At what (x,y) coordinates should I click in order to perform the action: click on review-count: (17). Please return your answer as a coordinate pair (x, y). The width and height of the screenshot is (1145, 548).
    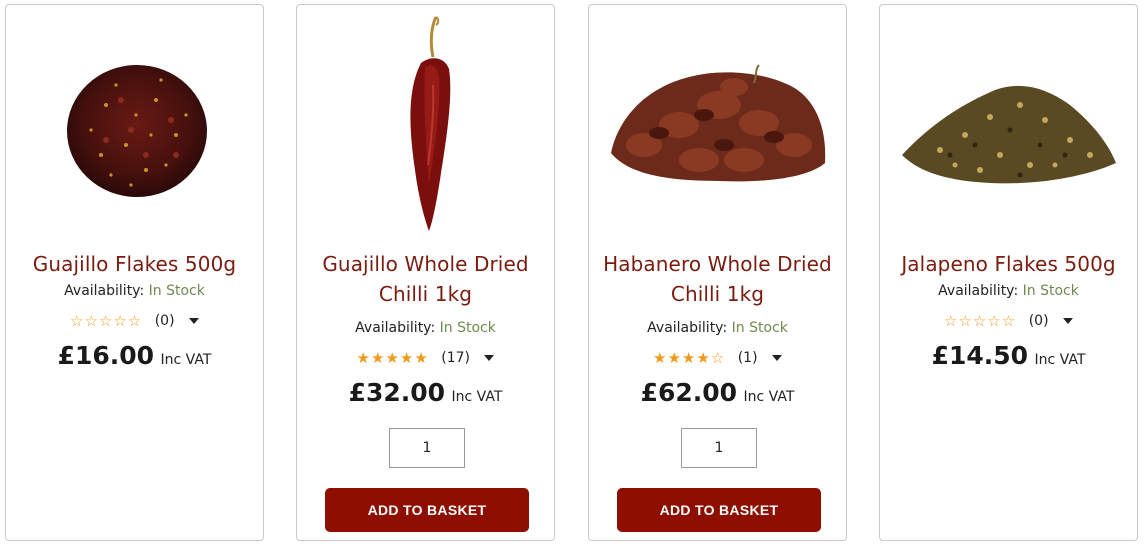
    Looking at the image, I should click on (455, 358).